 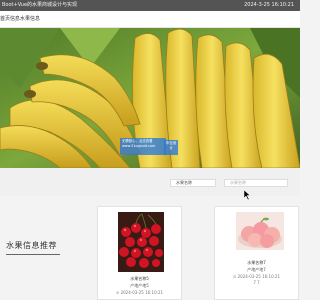 I want to click on nav-home: 首页信息, so click(x=10, y=19).